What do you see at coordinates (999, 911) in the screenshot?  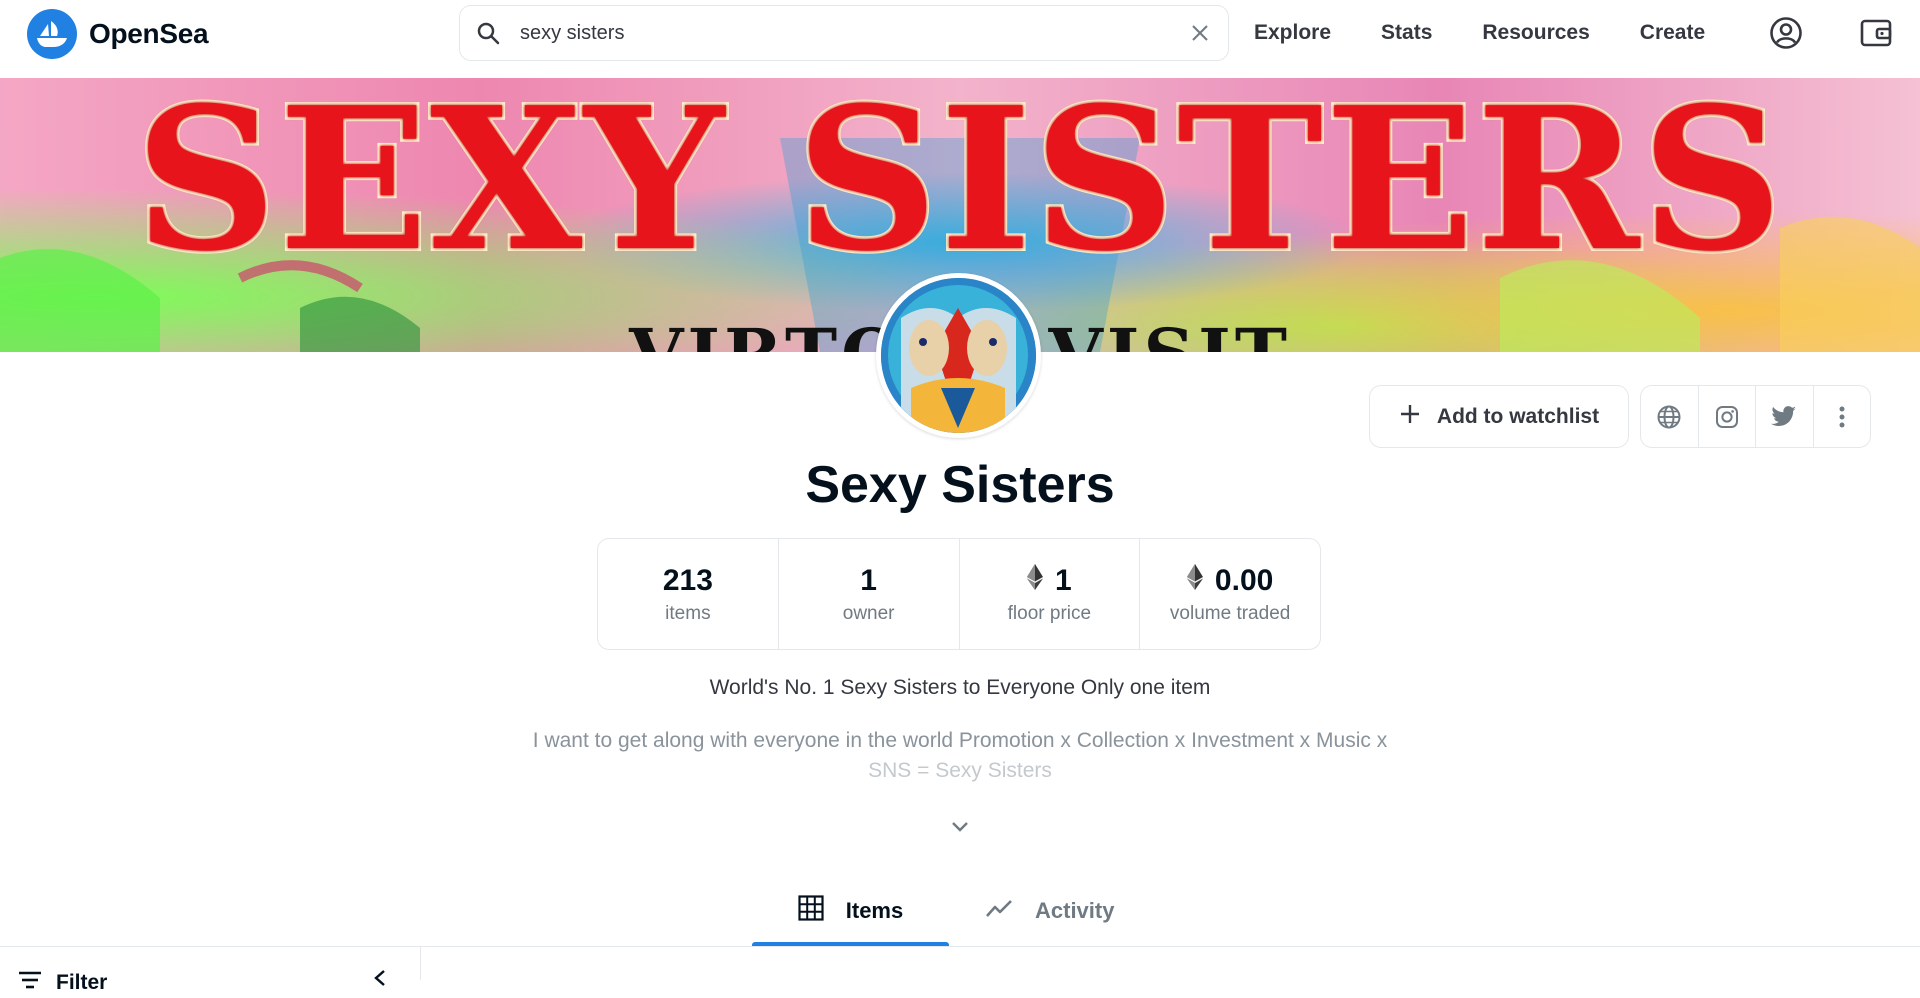 I see `trending-icon` at bounding box center [999, 911].